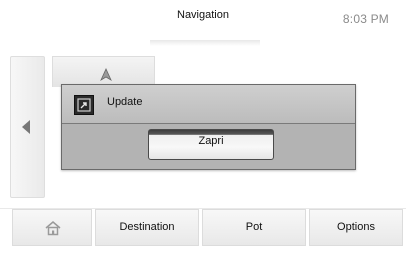  What do you see at coordinates (26, 127) in the screenshot?
I see `left-arrow-icon` at bounding box center [26, 127].